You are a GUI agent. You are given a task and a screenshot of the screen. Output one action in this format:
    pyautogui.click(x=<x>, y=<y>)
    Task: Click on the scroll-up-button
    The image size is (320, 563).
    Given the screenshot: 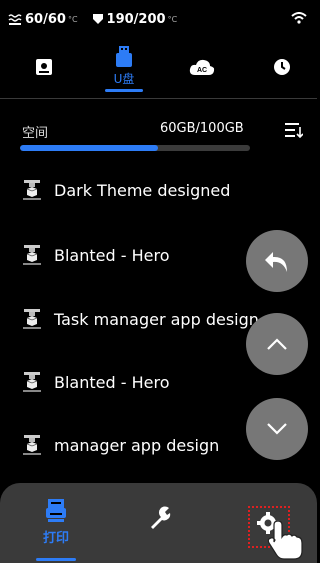 What is the action you would take?
    pyautogui.click(x=277, y=344)
    